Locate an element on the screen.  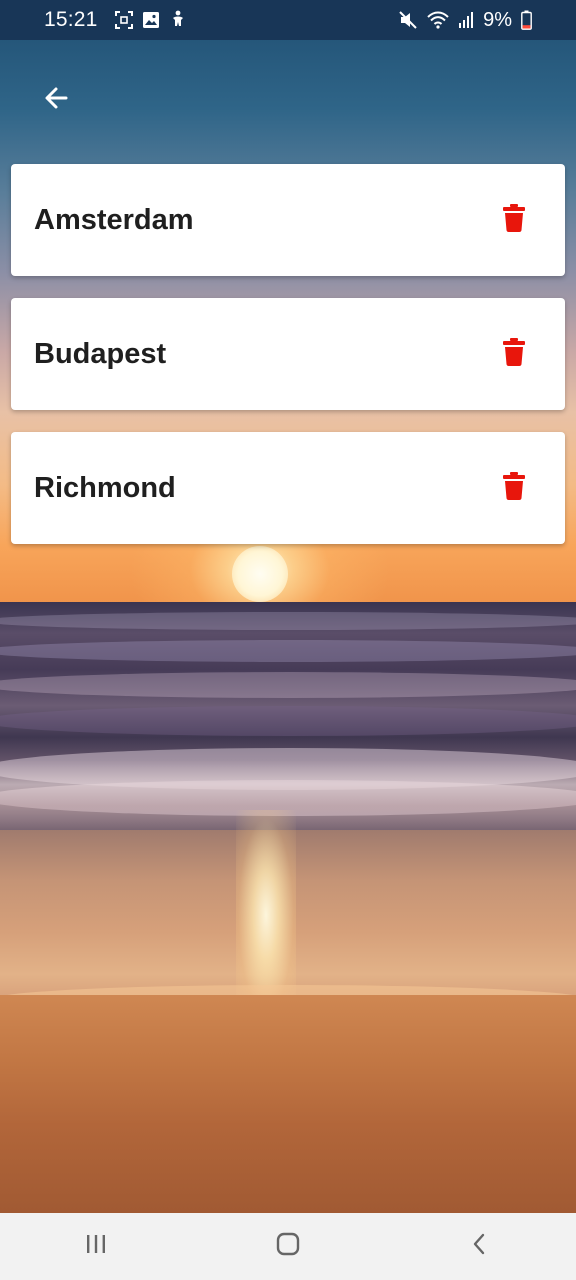
home-icon is located at coordinates (288, 1246).